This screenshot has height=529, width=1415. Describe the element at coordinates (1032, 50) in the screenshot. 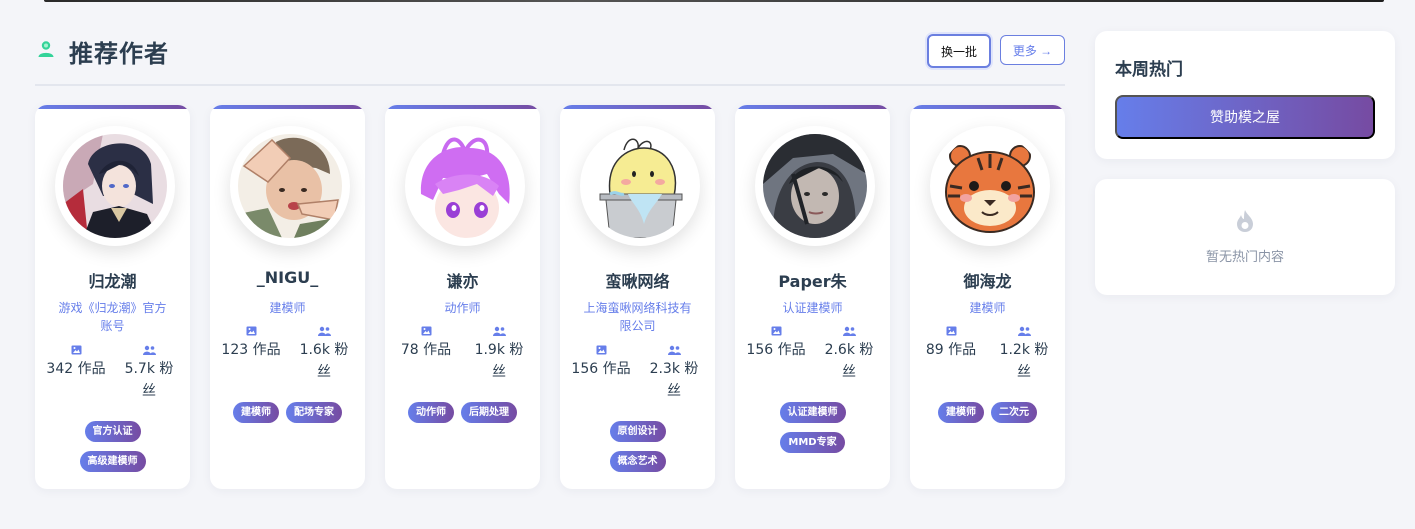

I see `more-button: 更多 →` at that location.